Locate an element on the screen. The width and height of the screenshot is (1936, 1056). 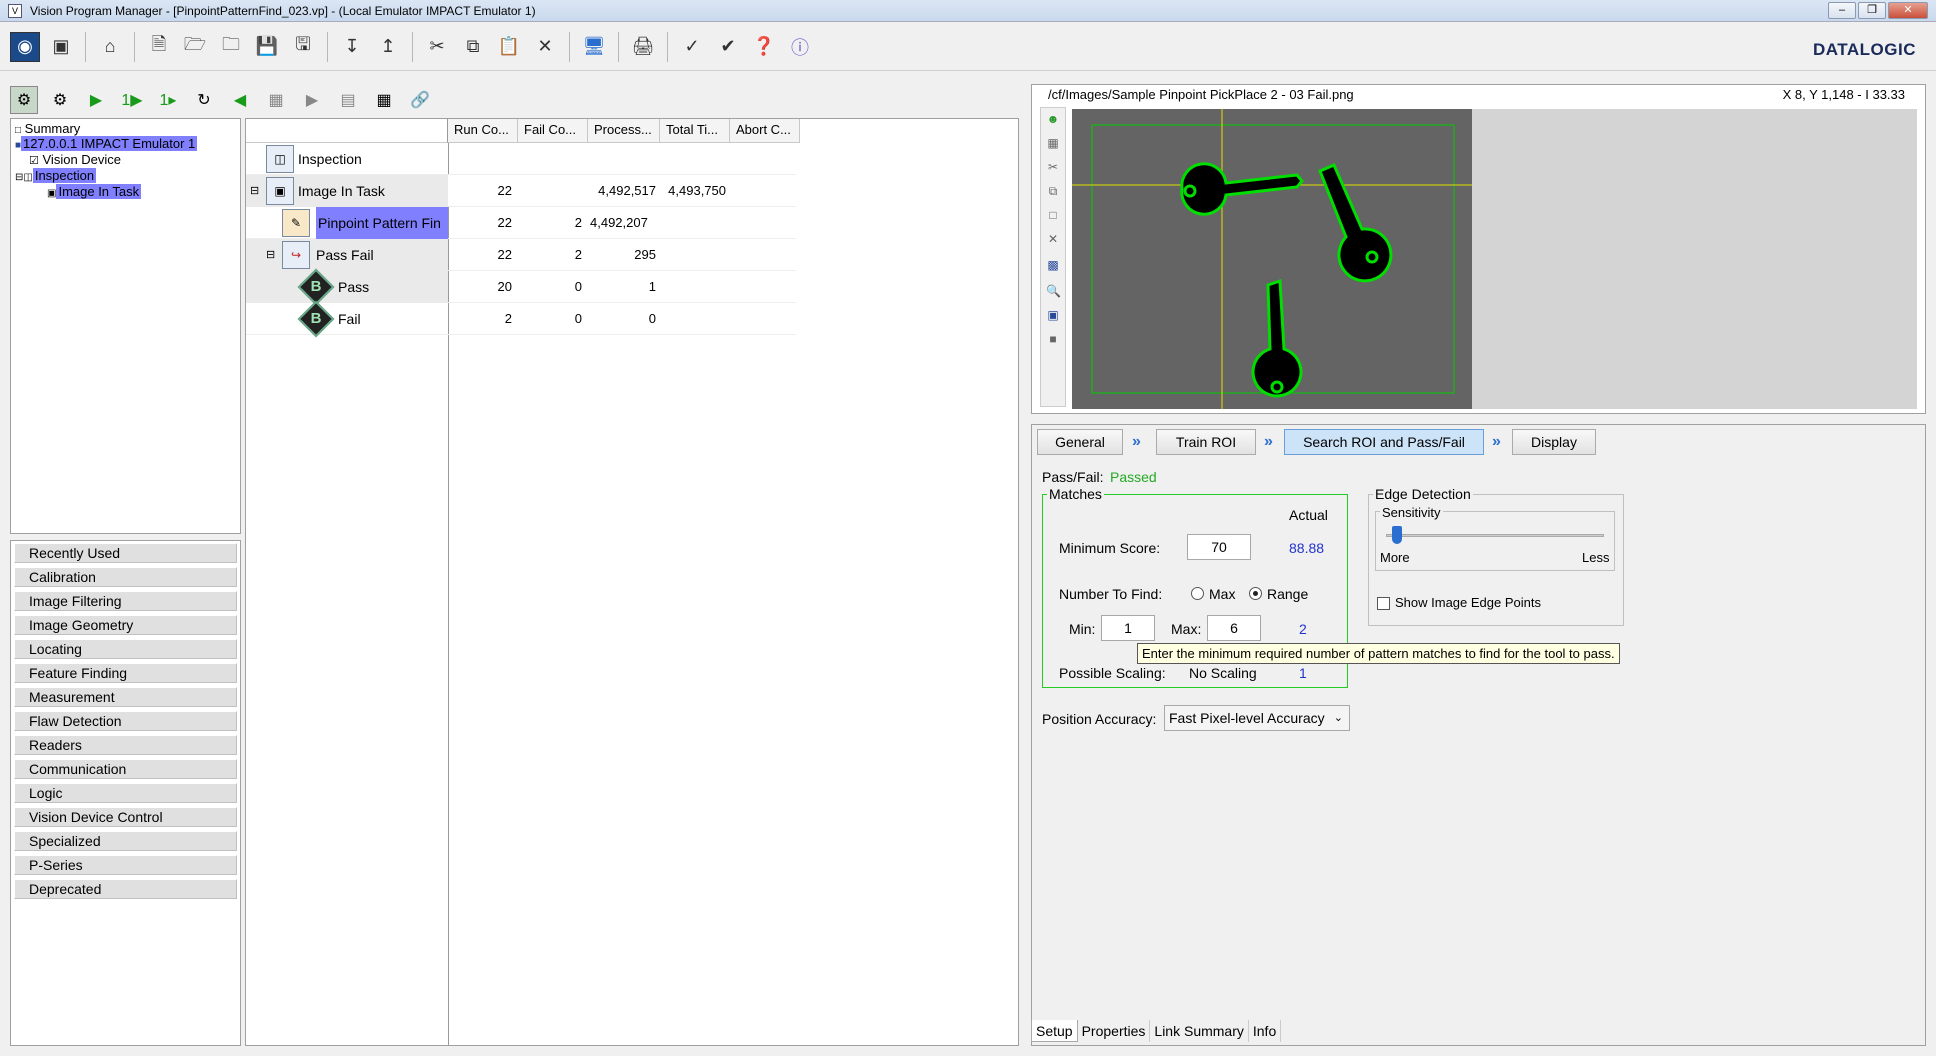
tab-general: General is located at coordinates (1080, 442).